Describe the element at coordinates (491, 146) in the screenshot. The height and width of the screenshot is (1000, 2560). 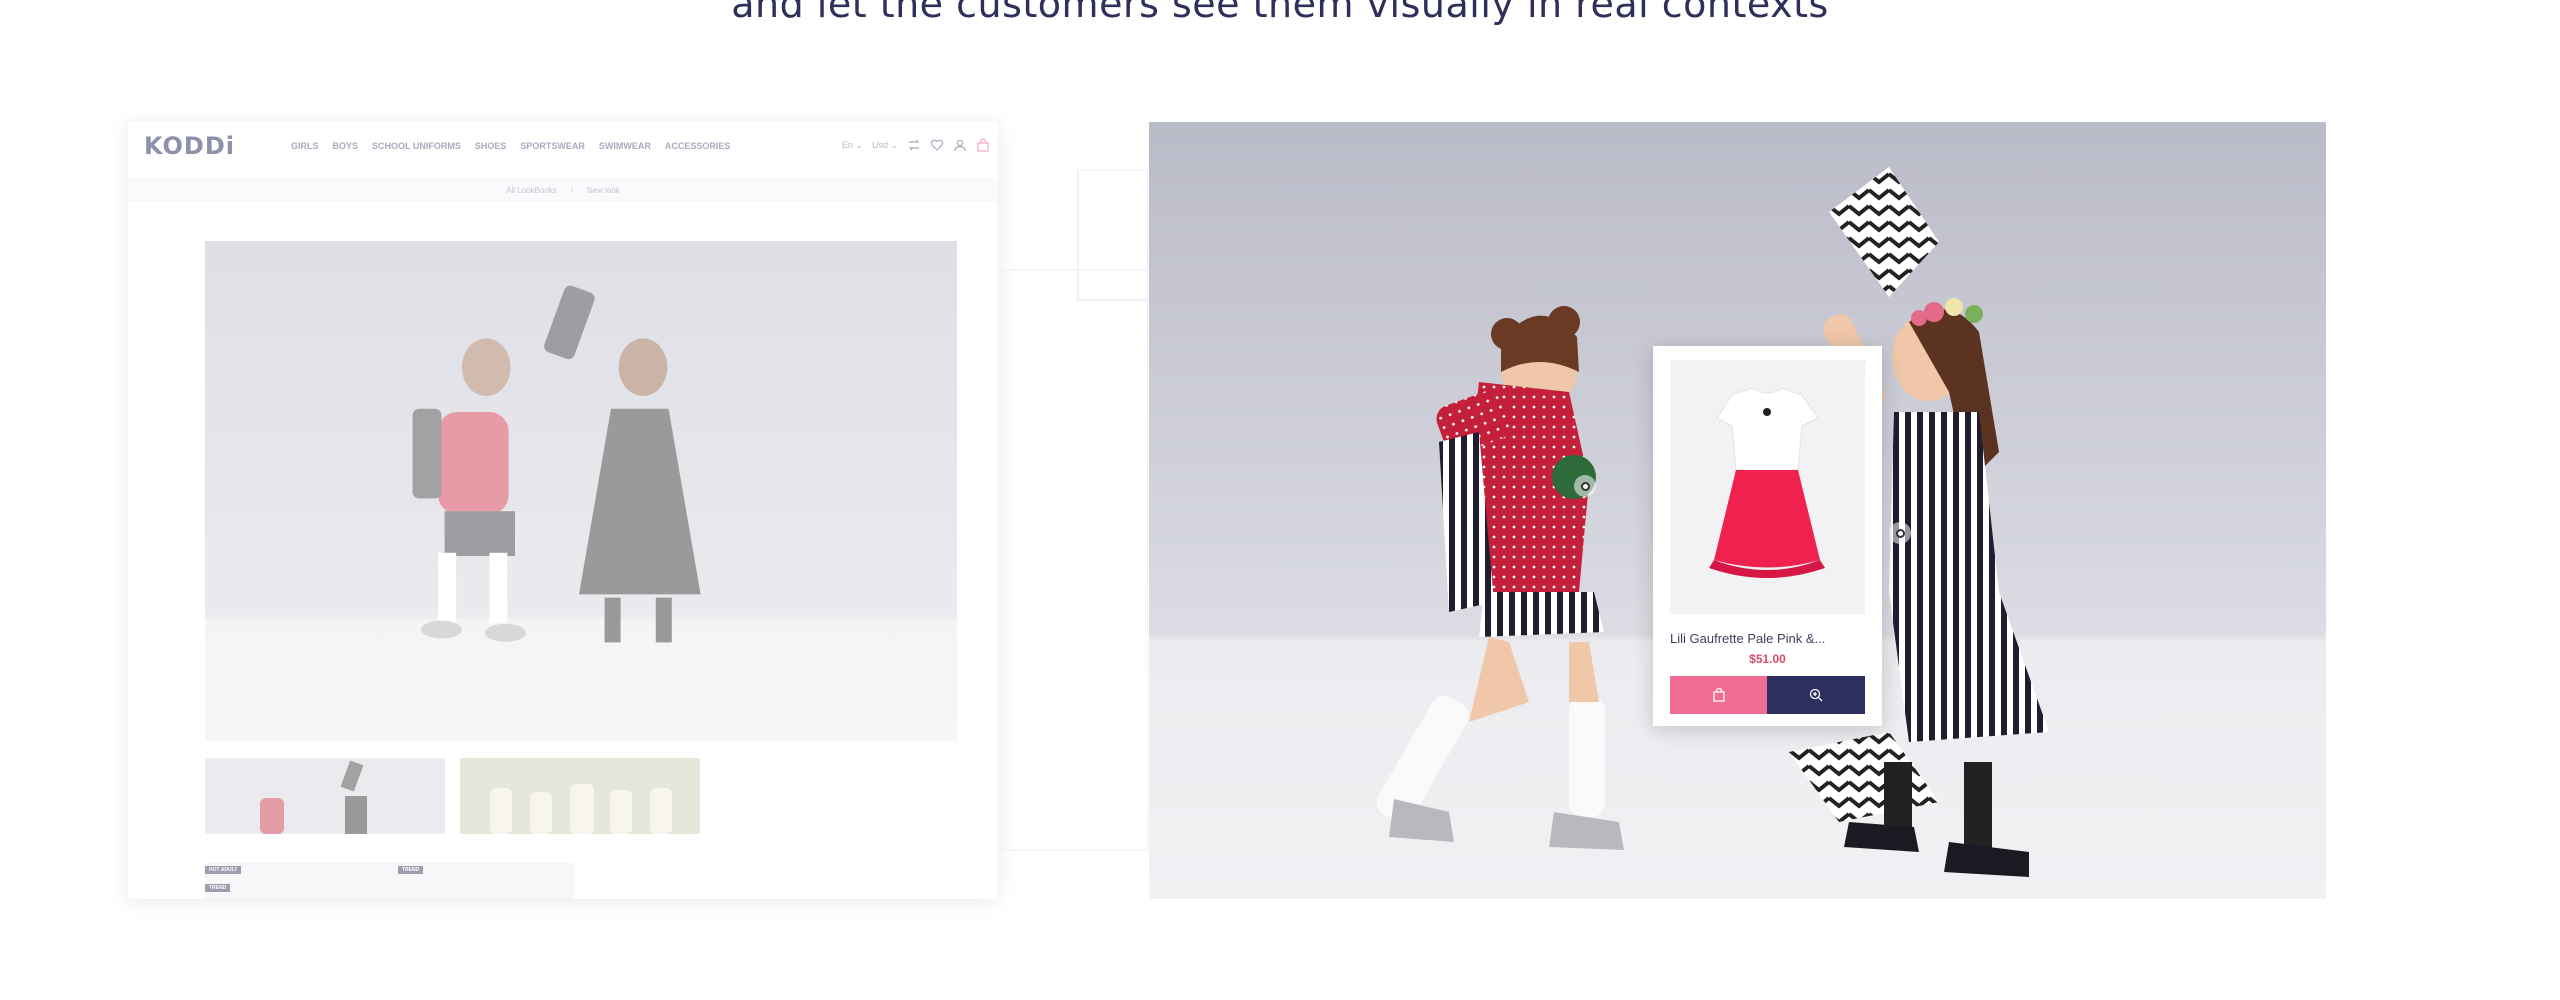
I see `menu-item-shoes: SHOES` at that location.